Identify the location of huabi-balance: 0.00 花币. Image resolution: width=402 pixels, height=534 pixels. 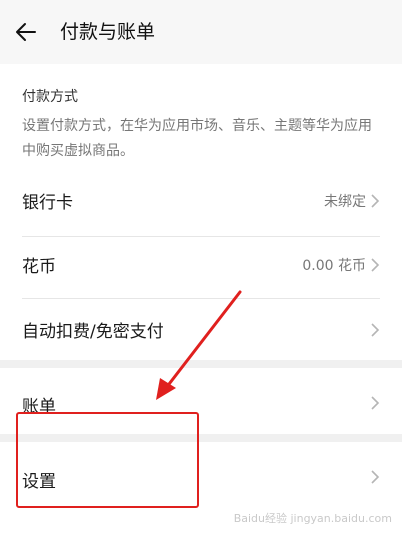
(334, 266).